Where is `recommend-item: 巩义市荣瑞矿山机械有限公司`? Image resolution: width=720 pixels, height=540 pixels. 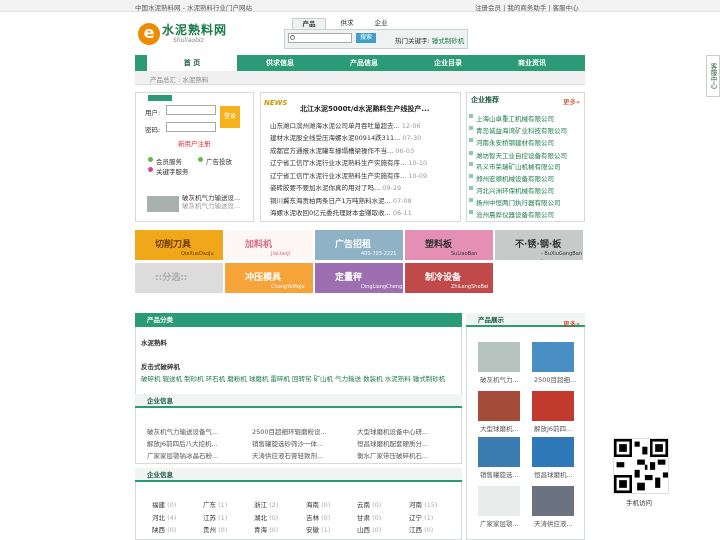 recommend-item: 巩义市荣瑞矿山机械有限公司 is located at coordinates (515, 166).